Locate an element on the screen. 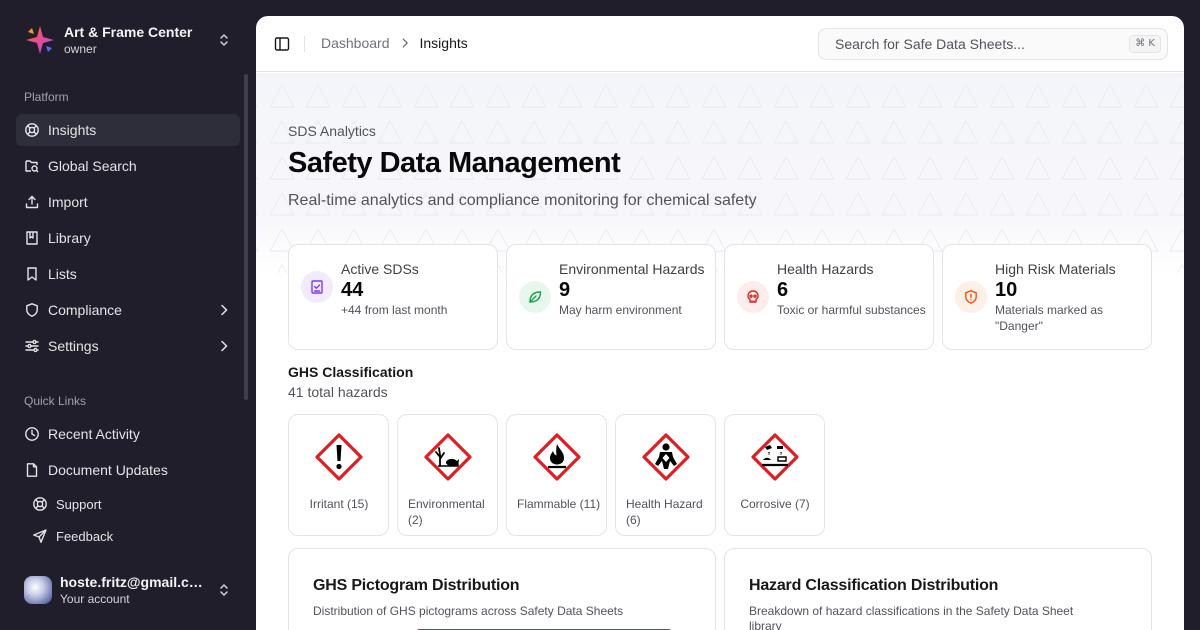 This screenshot has height=630, width=1200. ghs-pictogram-label: Environmental (2) is located at coordinates (446, 512).